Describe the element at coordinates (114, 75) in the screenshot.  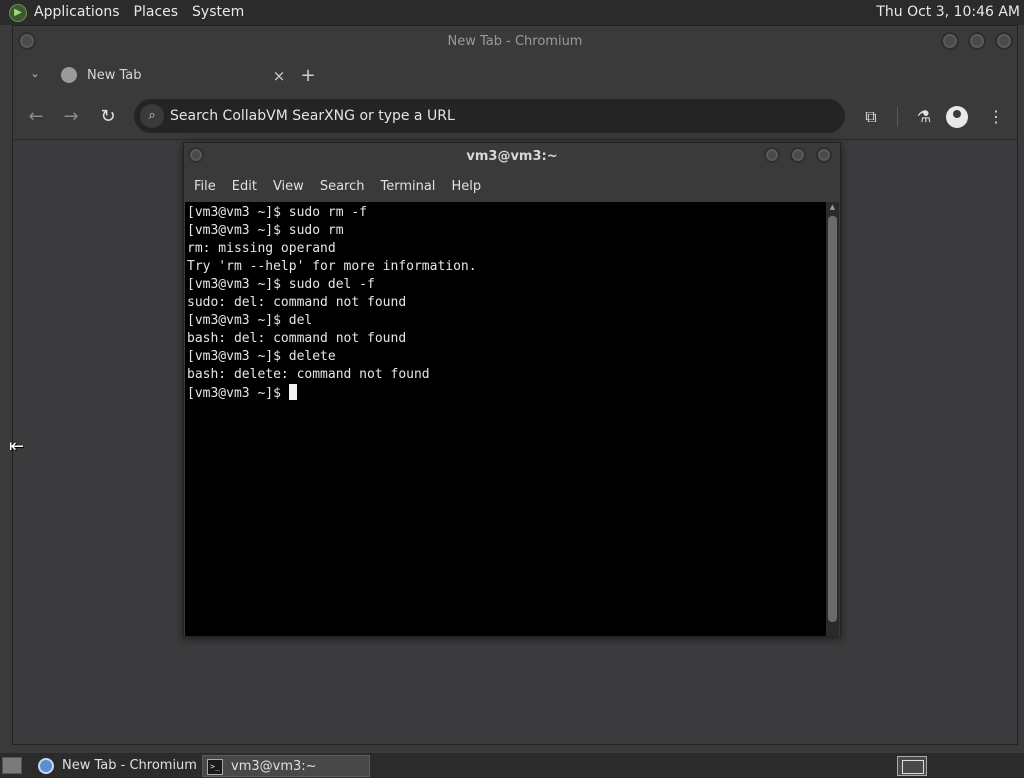
I see `tab-title: New Tab` at that location.